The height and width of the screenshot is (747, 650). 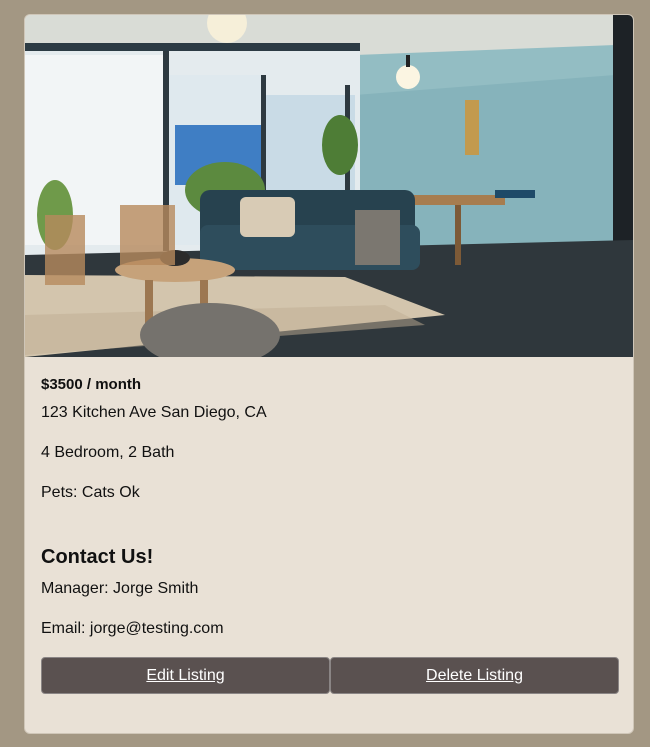 What do you see at coordinates (120, 588) in the screenshot?
I see `contact-manager: Manager: Jorge Smith` at bounding box center [120, 588].